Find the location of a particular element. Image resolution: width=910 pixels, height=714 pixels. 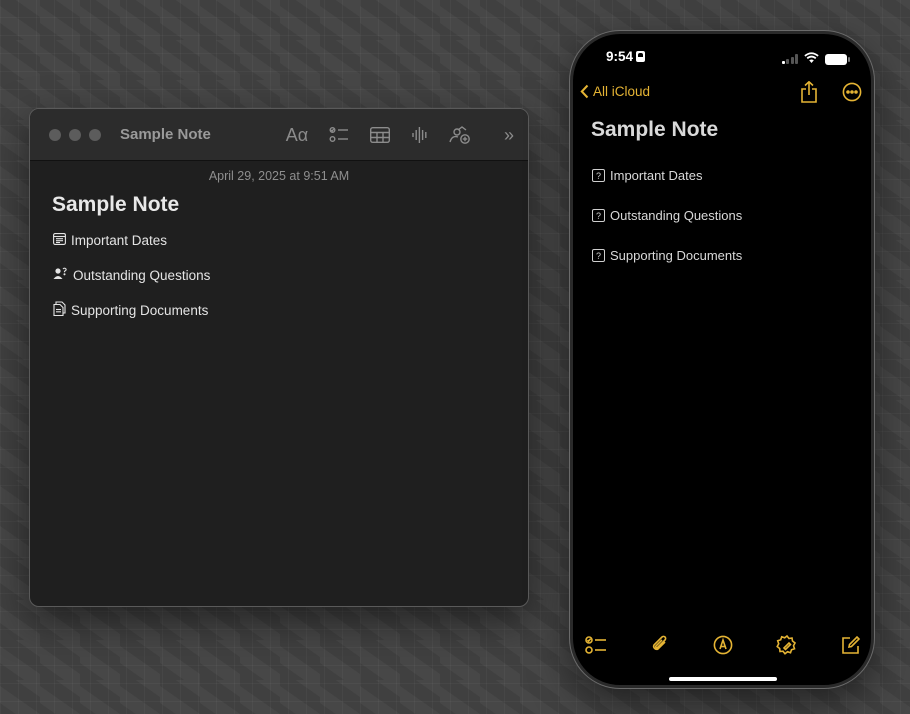

zoom-window-button is located at coordinates (95, 135).